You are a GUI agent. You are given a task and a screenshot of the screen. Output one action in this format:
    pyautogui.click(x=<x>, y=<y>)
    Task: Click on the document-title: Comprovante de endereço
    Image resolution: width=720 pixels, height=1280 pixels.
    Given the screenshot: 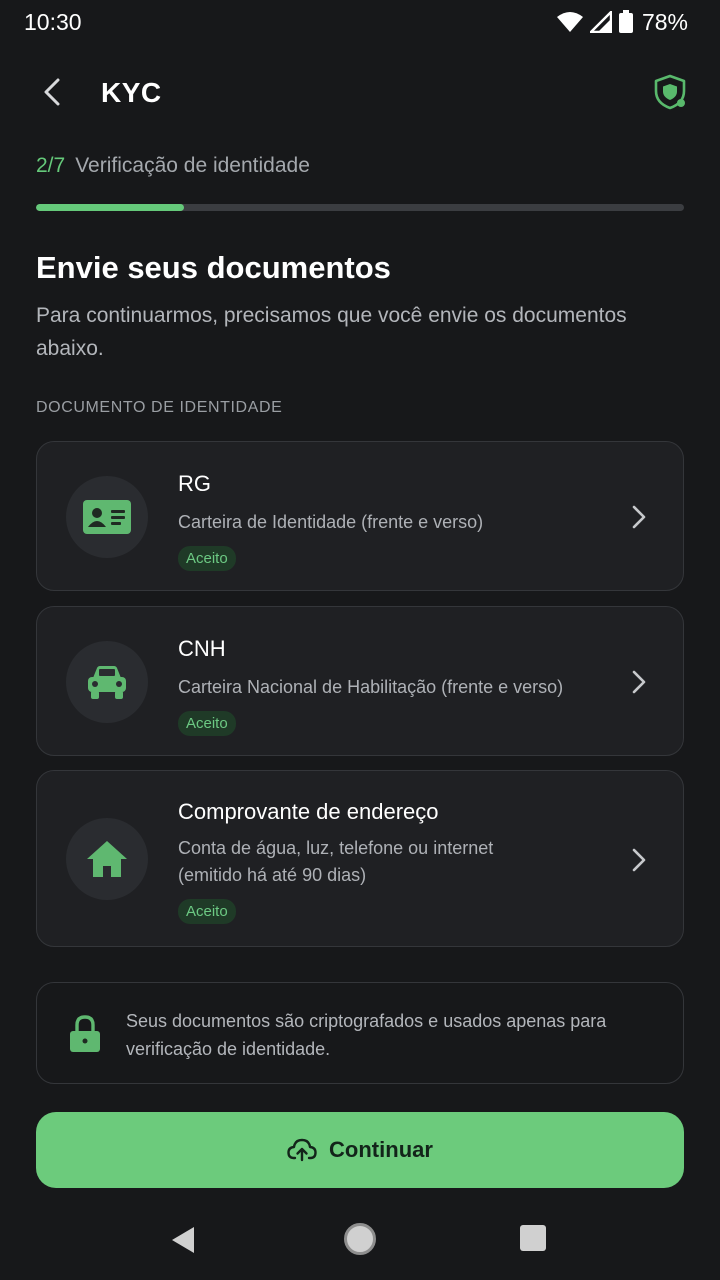 What is the action you would take?
    pyautogui.click(x=308, y=811)
    